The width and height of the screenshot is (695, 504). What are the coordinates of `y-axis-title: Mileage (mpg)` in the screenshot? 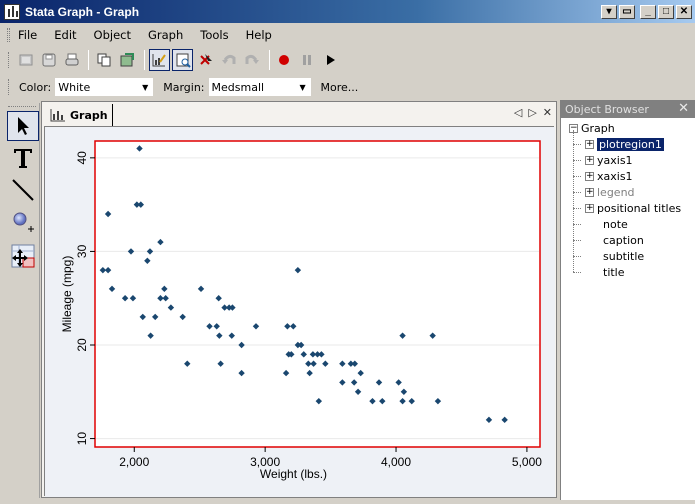 It's located at (67, 294).